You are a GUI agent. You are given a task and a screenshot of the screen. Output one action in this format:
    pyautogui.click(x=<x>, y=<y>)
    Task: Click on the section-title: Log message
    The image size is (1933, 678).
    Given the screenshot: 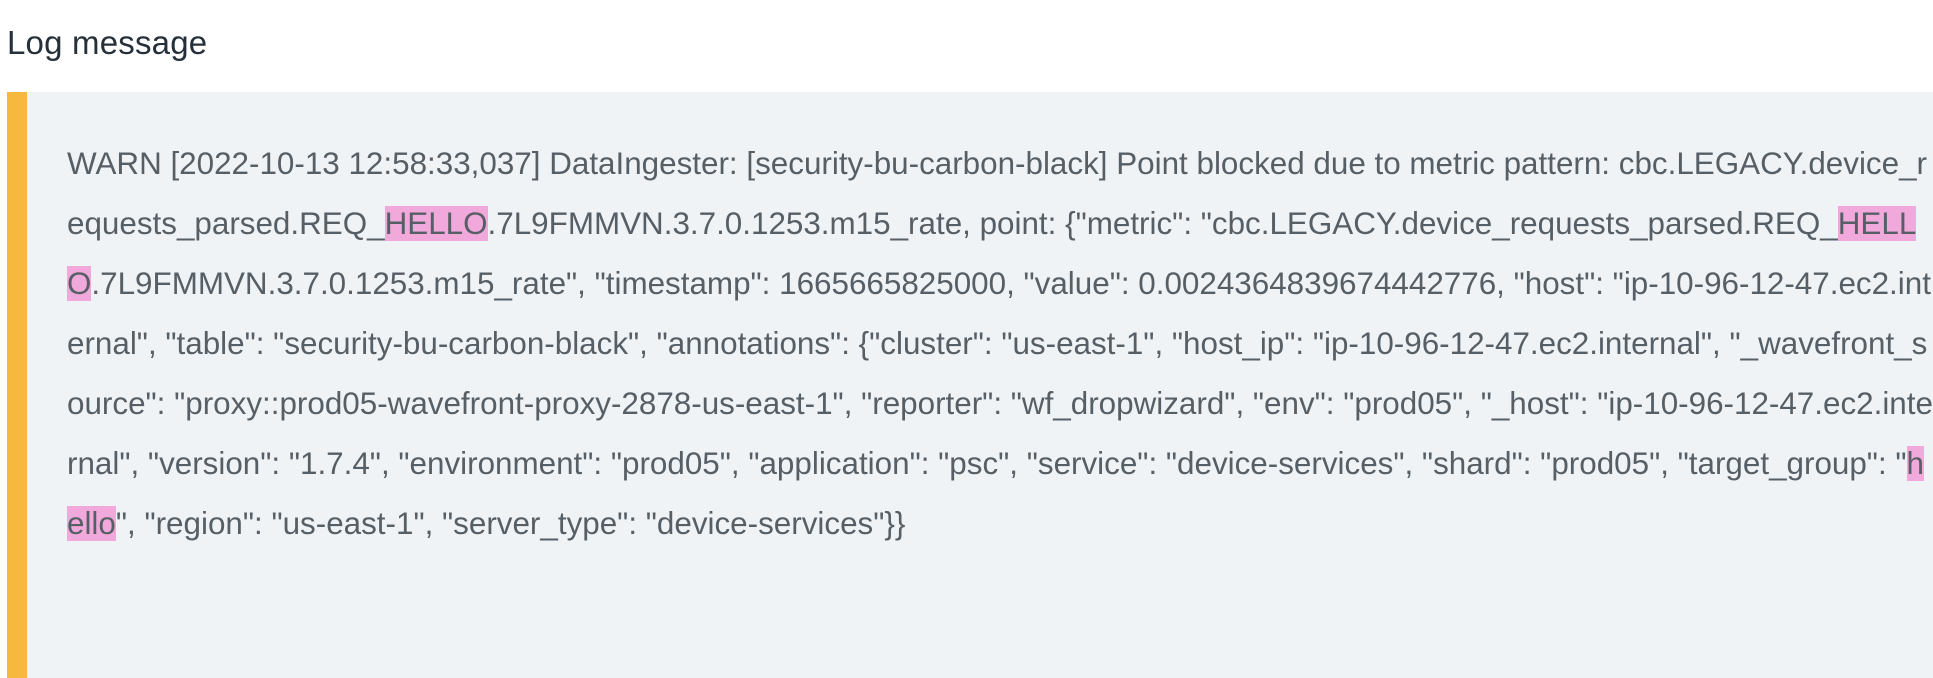 What is the action you would take?
    pyautogui.click(x=107, y=42)
    